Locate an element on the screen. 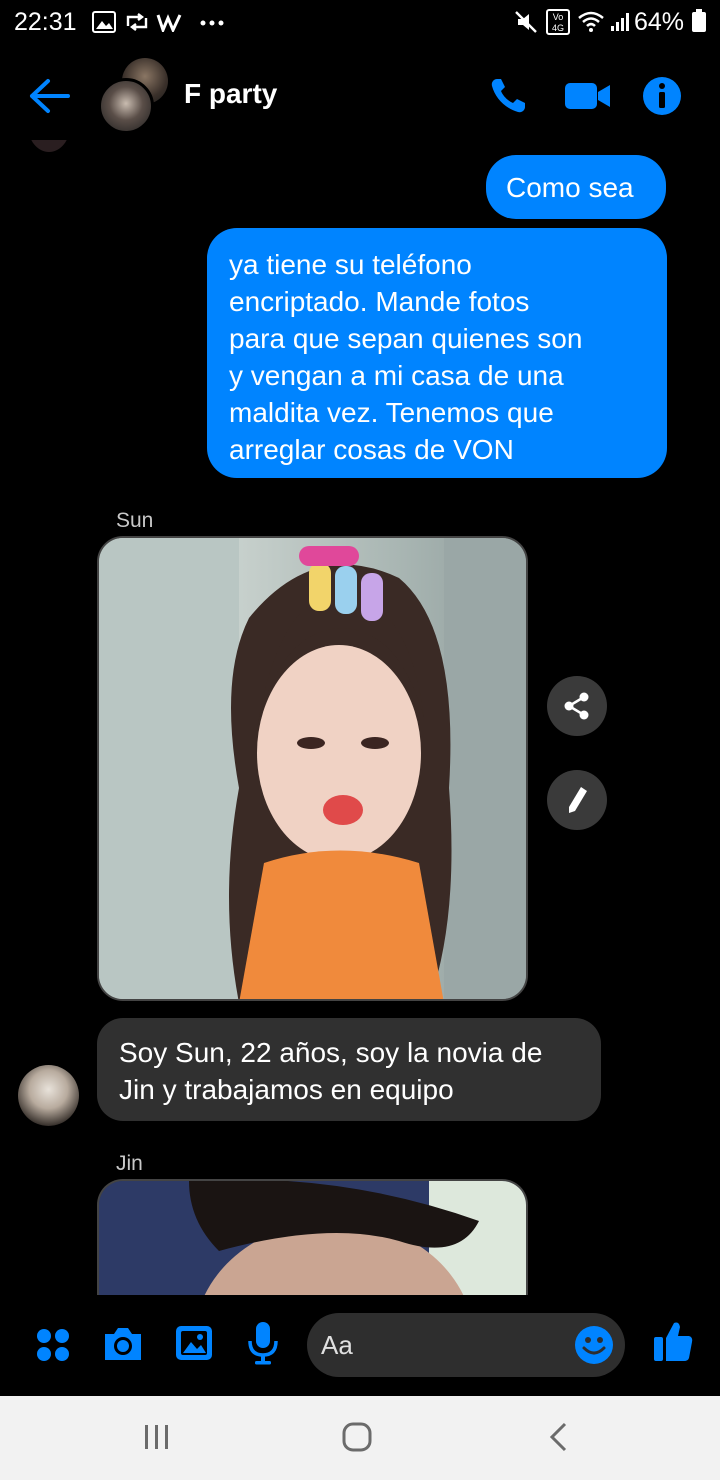 The image size is (720, 1480). share-photo-button is located at coordinates (577, 706).